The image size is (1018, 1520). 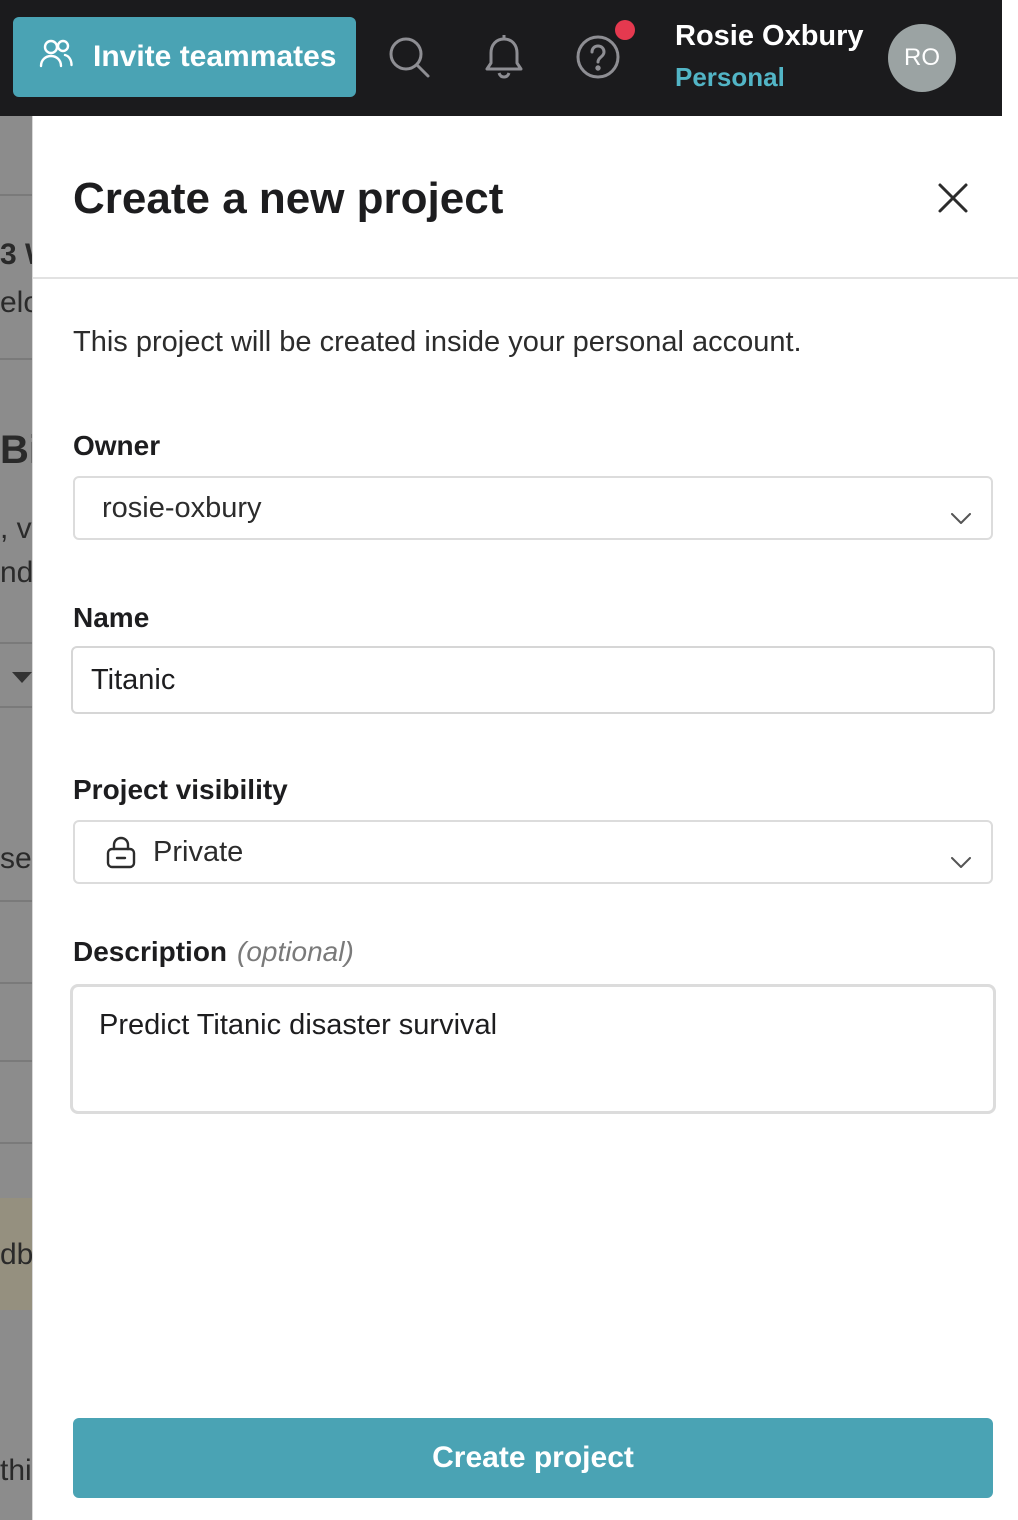 What do you see at coordinates (625, 30) in the screenshot?
I see `notification-dot` at bounding box center [625, 30].